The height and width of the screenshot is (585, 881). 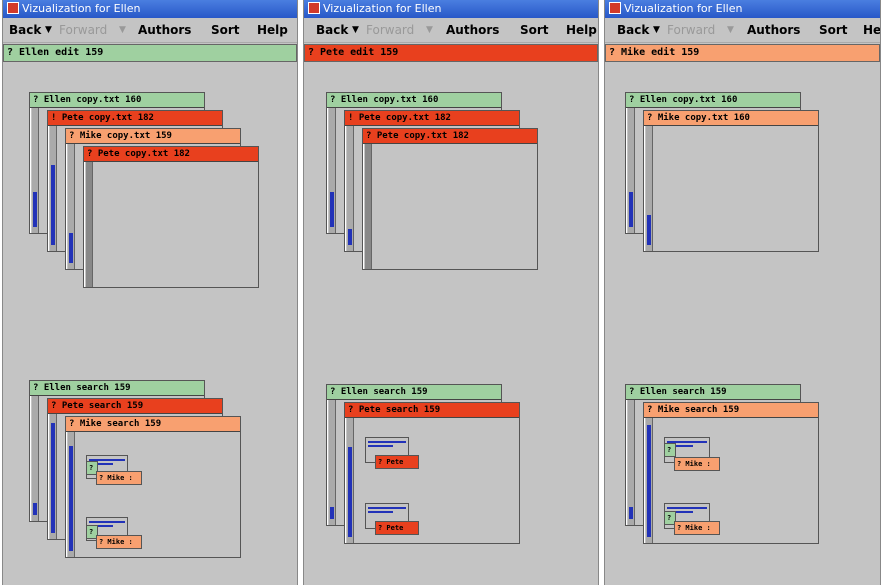 I want to click on doc-frame-label: ? Mike copy.txt 159, so click(x=153, y=136).